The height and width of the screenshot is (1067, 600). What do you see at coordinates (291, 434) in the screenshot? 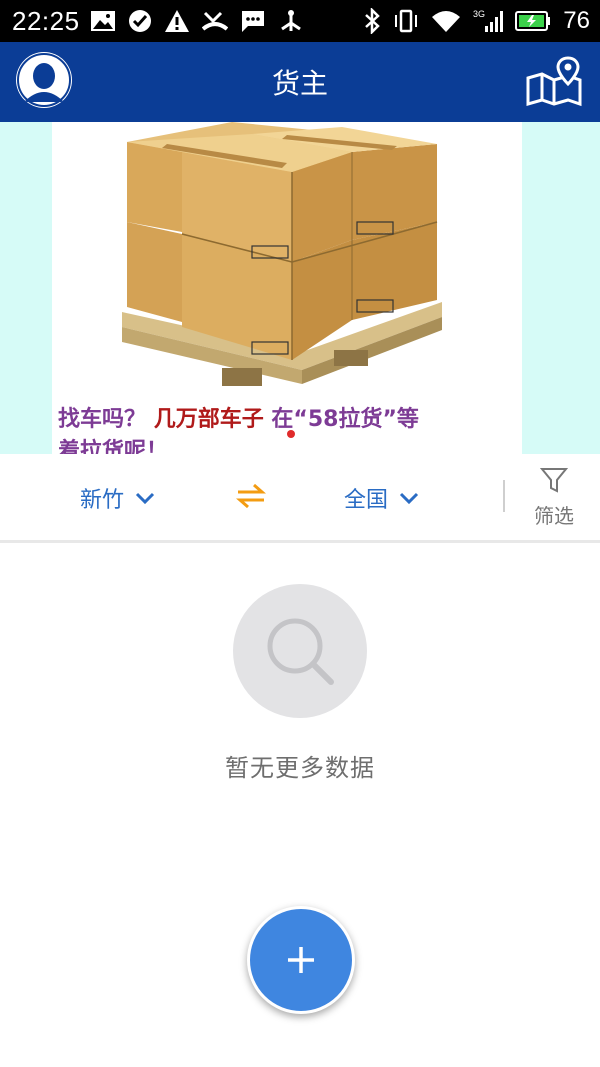
I see `banner-page-indicator` at bounding box center [291, 434].